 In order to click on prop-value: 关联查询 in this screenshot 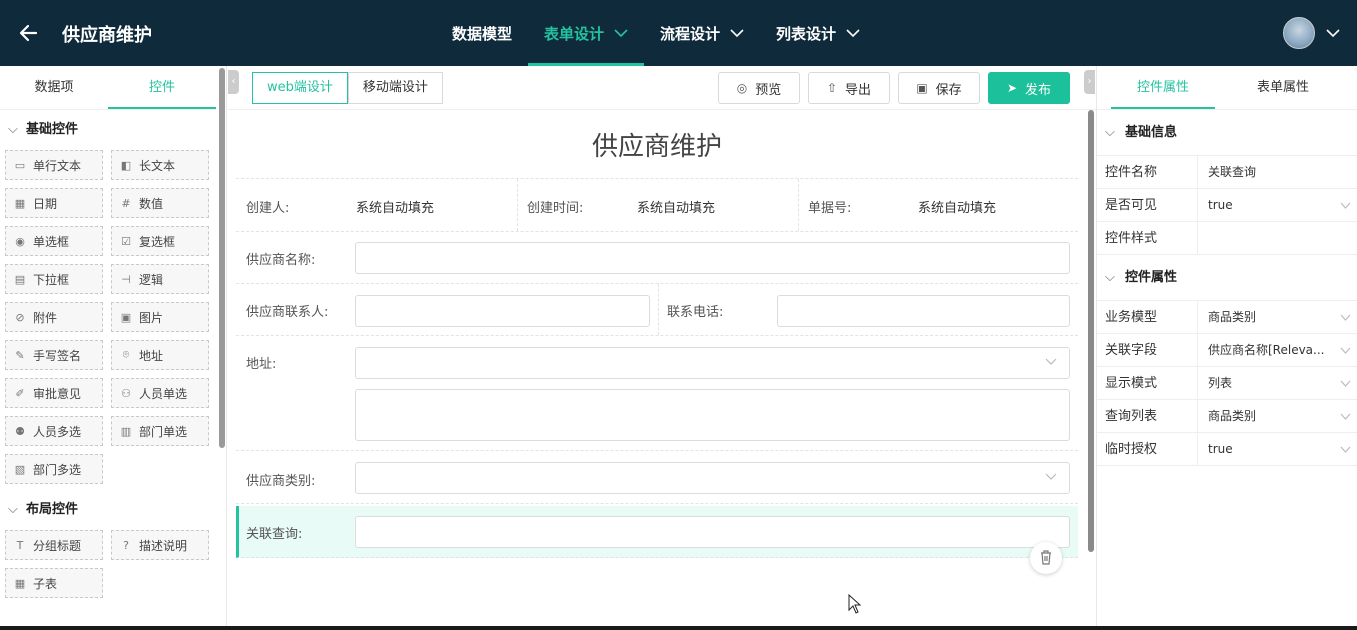, I will do `click(1277, 172)`.